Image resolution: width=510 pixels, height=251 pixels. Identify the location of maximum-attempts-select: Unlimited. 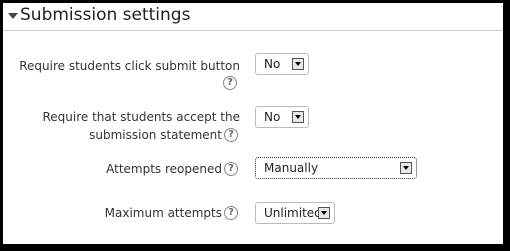
(295, 213).